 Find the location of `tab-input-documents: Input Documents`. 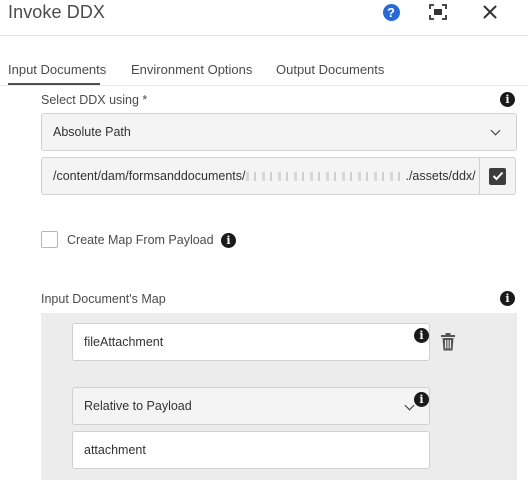

tab-input-documents: Input Documents is located at coordinates (57, 69).